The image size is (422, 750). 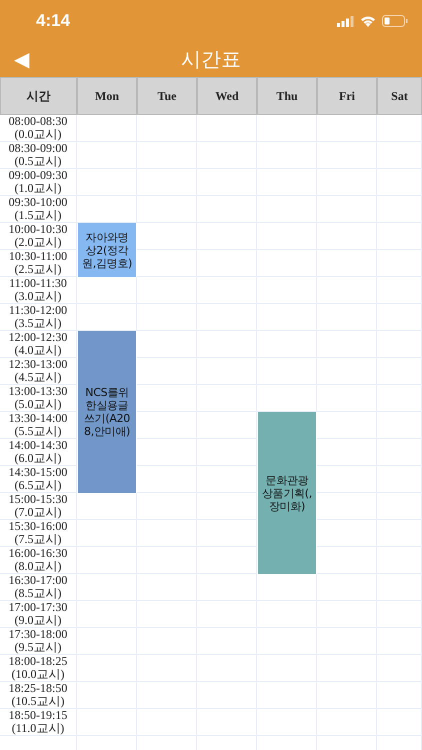 What do you see at coordinates (38, 182) in the screenshot?
I see `time-slot: 09:00-09:30 (1.0교시)` at bounding box center [38, 182].